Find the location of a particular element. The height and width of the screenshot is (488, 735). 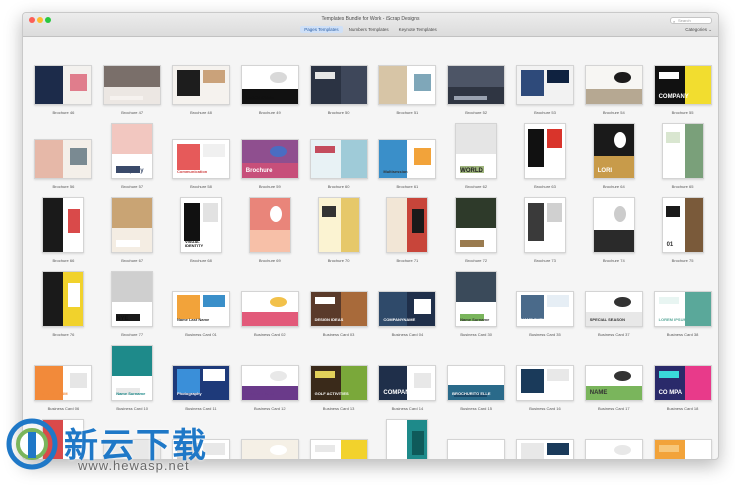

template-item: Business Card 16 is located at coordinates (545, 378).